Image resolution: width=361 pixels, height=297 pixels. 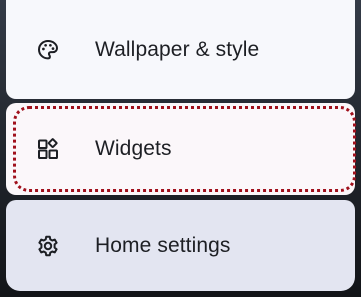 I want to click on widgets-icon, so click(x=48, y=149).